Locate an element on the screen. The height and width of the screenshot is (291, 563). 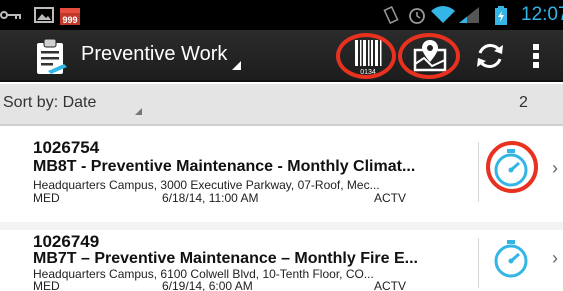
image-icon is located at coordinates (44, 15).